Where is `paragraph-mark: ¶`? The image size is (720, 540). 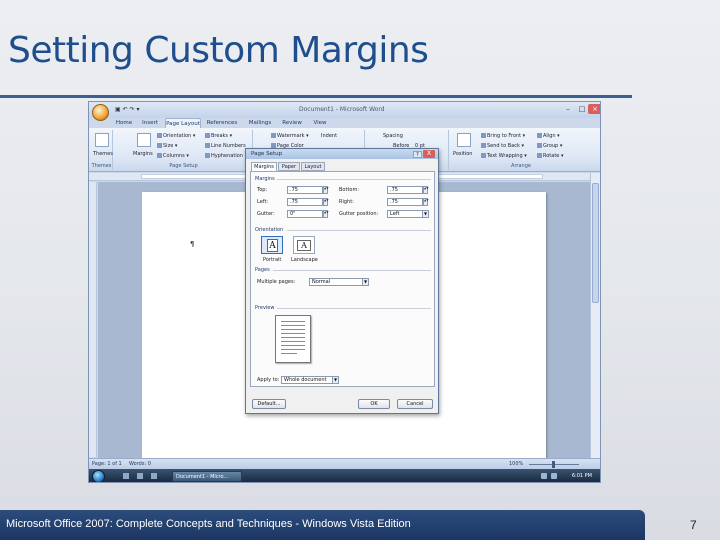 paragraph-mark: ¶ is located at coordinates (192, 244).